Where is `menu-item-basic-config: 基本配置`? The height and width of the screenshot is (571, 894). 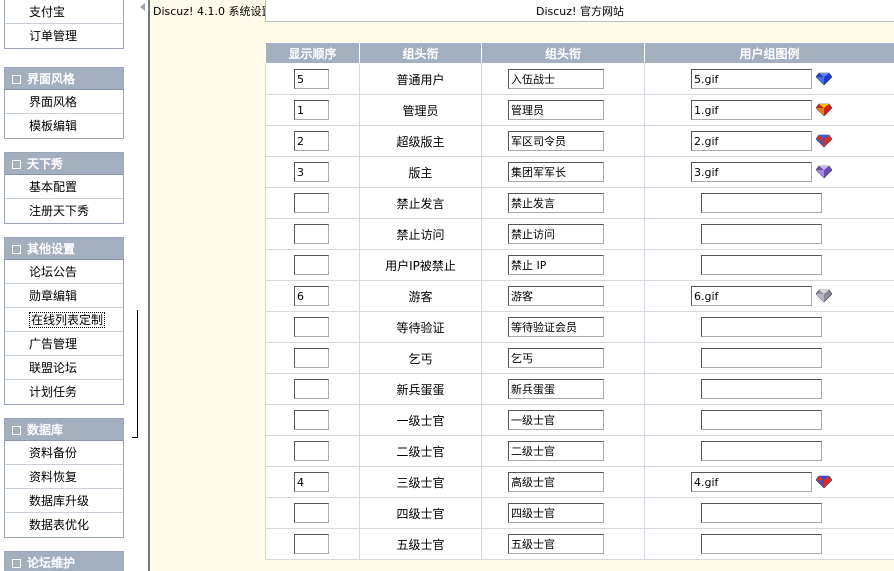 menu-item-basic-config: 基本配置 is located at coordinates (64, 187).